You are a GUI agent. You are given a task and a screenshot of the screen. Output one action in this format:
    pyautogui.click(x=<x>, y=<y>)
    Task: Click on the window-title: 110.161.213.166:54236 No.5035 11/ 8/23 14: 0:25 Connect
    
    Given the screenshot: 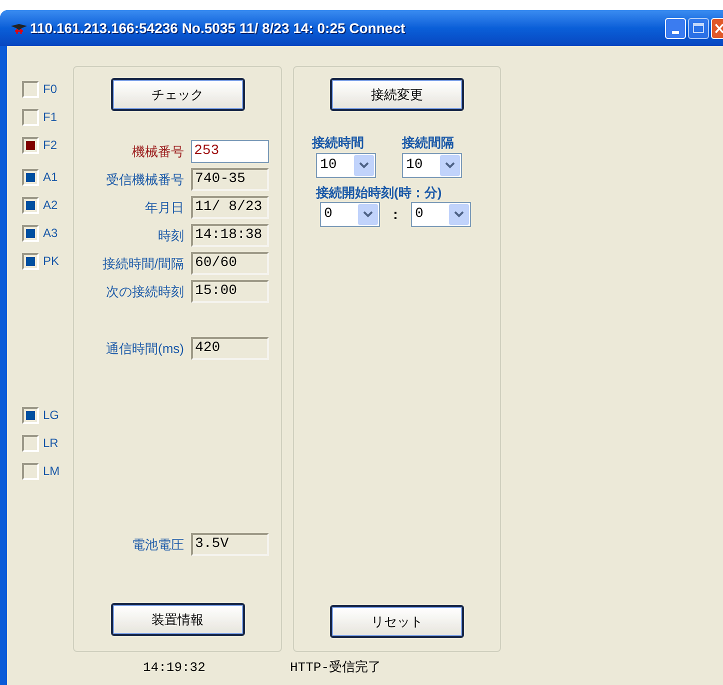 What is the action you would take?
    pyautogui.click(x=218, y=28)
    